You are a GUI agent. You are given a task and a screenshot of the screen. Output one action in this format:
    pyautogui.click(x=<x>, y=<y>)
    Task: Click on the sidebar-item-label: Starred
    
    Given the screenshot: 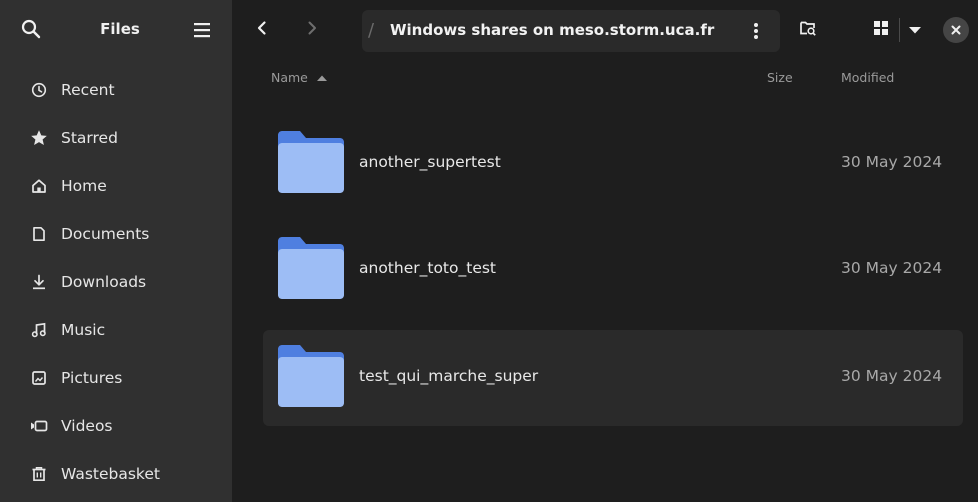 What is the action you would take?
    pyautogui.click(x=89, y=138)
    